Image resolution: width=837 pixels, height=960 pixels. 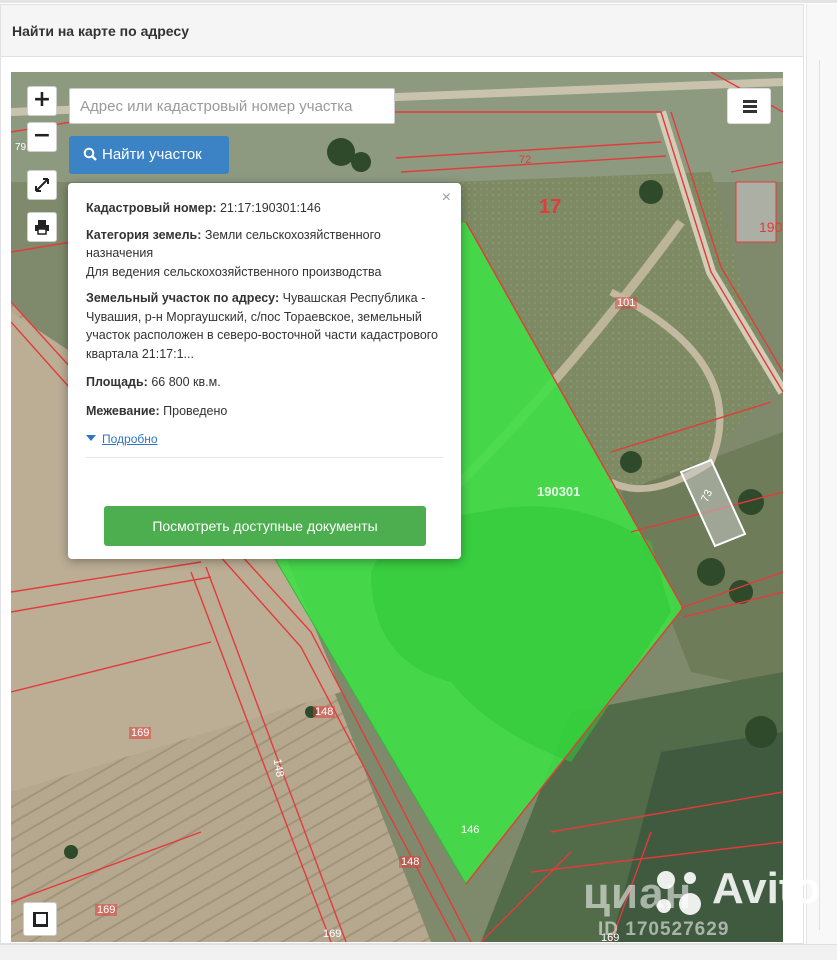 I want to click on right-sidebar-strip, so click(x=821, y=474).